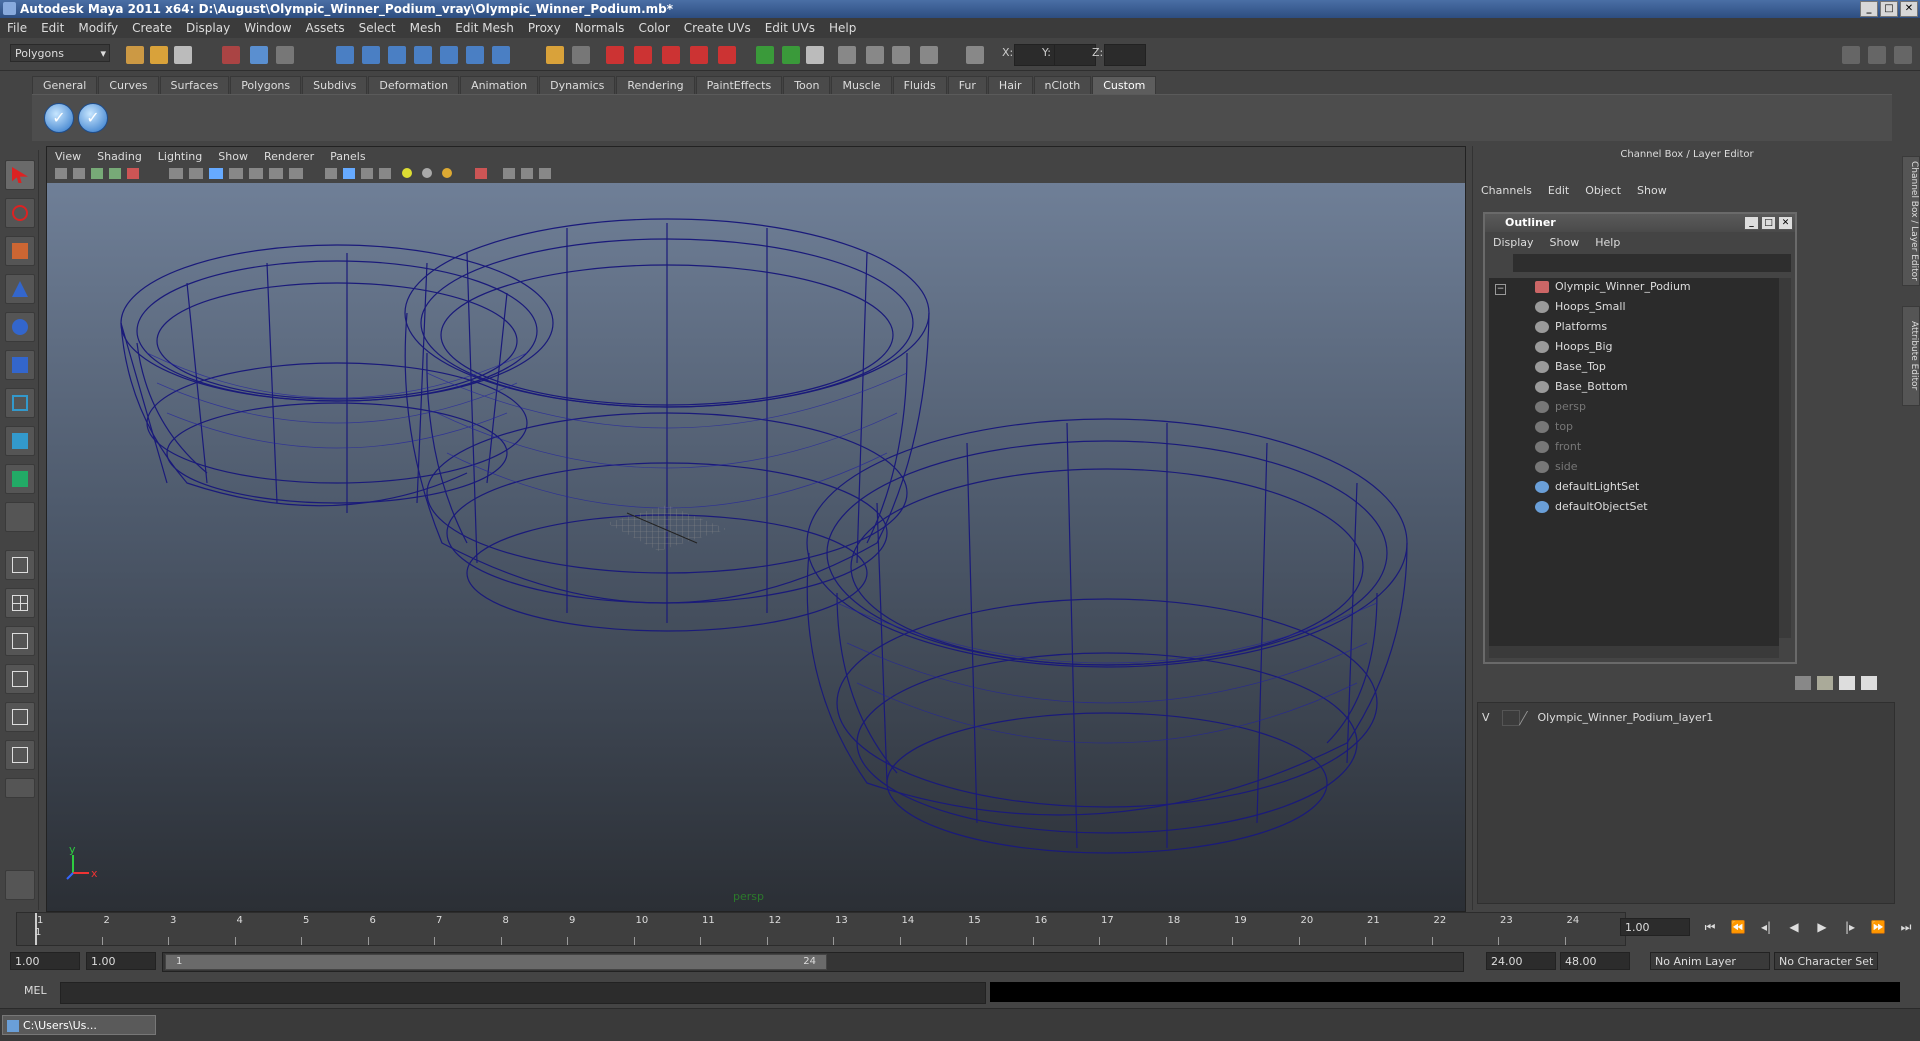 The image size is (1920, 1041). Describe the element at coordinates (20, 289) in the screenshot. I see `move-tool-icon` at that location.